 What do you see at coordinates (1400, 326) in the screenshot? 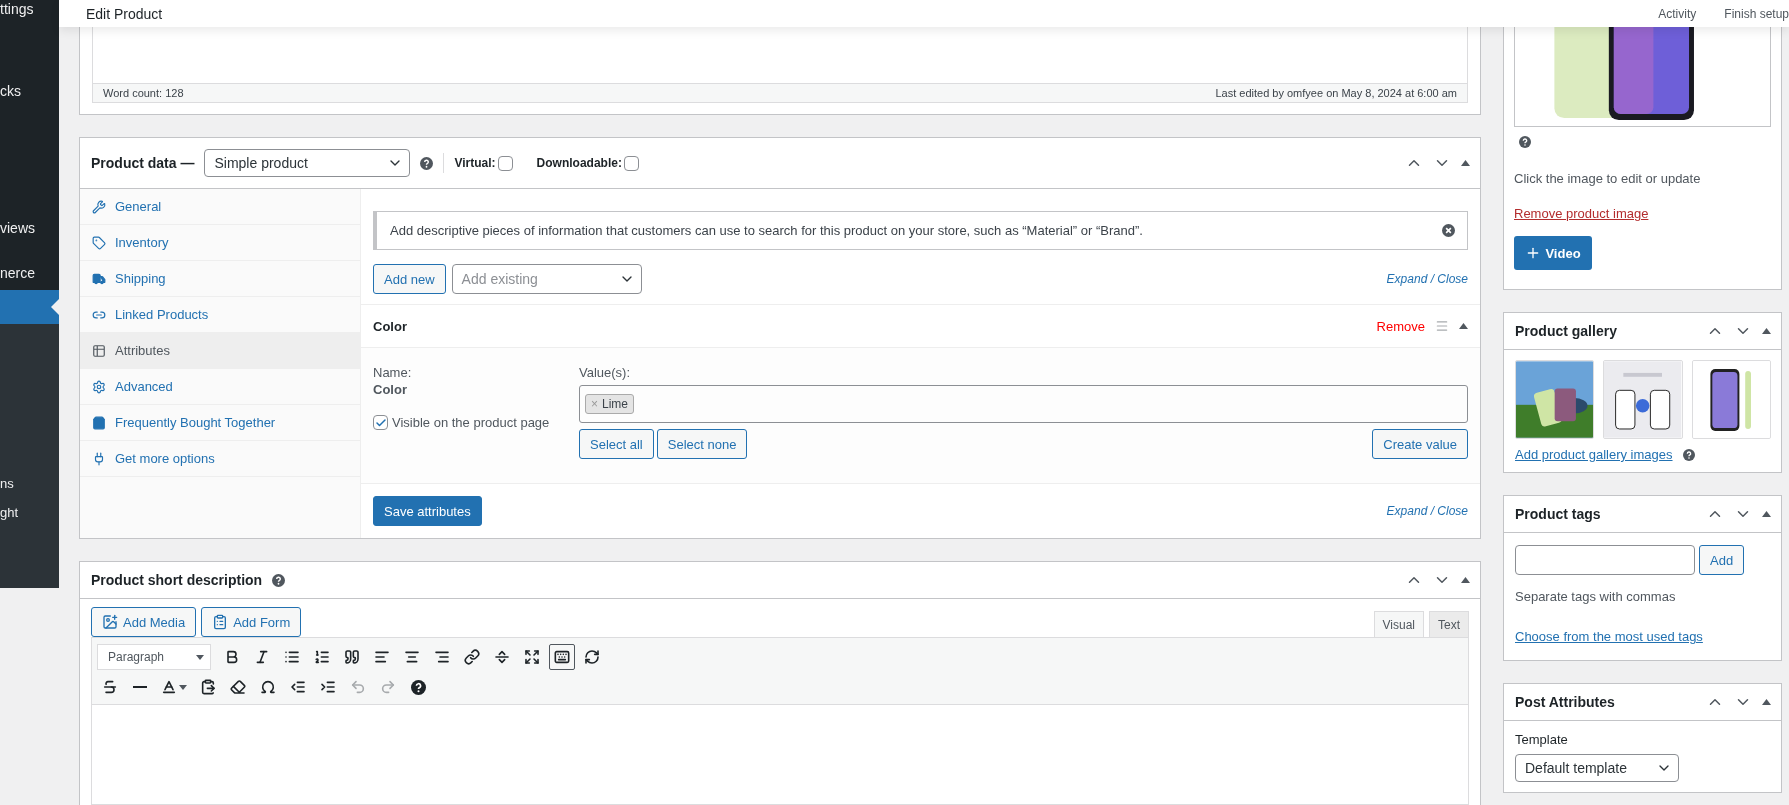
I see `remove-link: Remove` at bounding box center [1400, 326].